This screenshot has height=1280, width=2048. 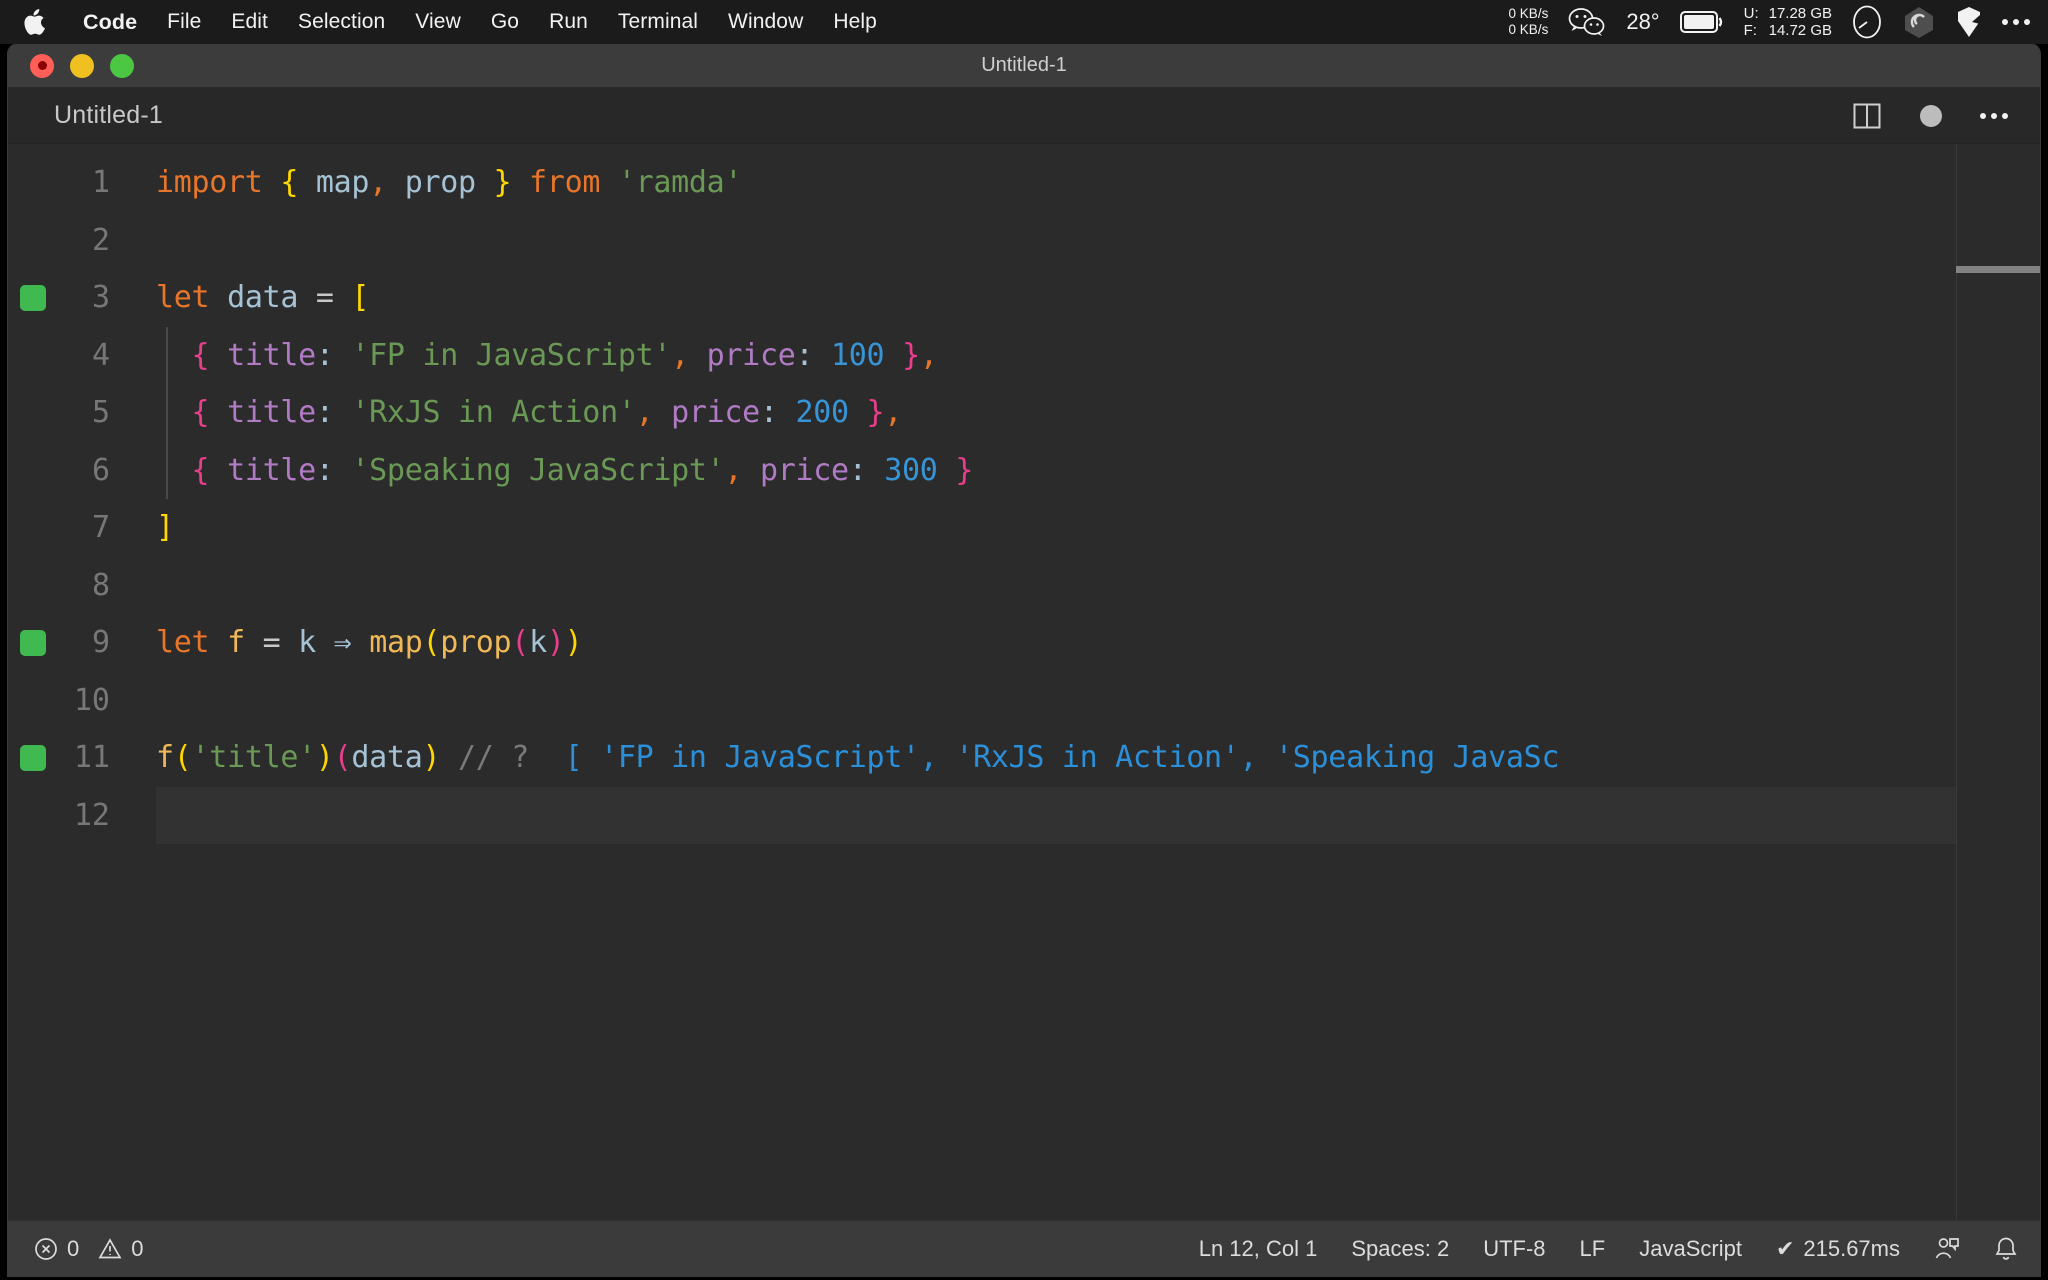 What do you see at coordinates (1024, 65) in the screenshot?
I see `window-title: Untitled-1` at bounding box center [1024, 65].